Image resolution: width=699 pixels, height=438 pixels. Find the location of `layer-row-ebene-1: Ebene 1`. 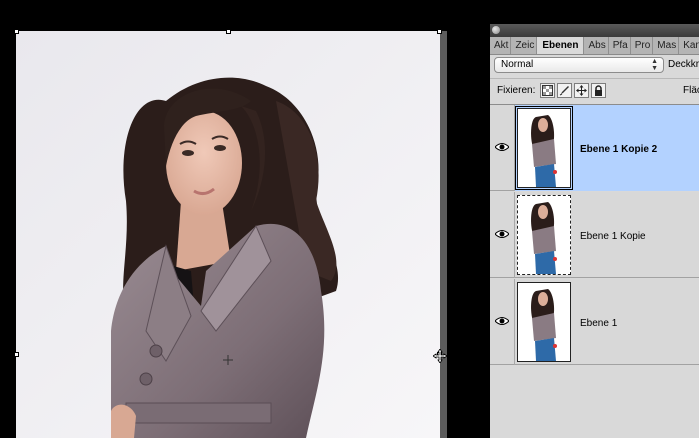

layer-row-ebene-1: Ebene 1 is located at coordinates (594, 322).